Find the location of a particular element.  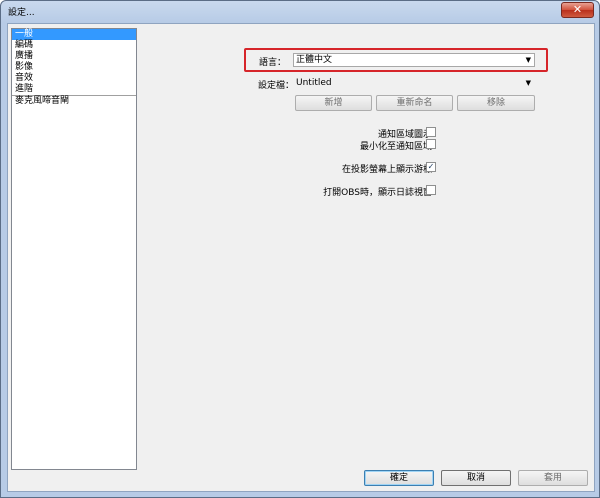

sidebar-item-general: 一般 is located at coordinates (74, 34).